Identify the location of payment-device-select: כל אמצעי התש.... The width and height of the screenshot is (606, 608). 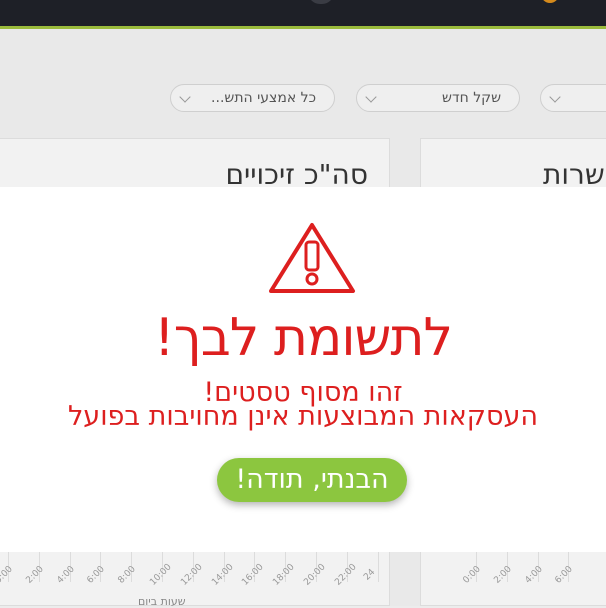
(252, 98).